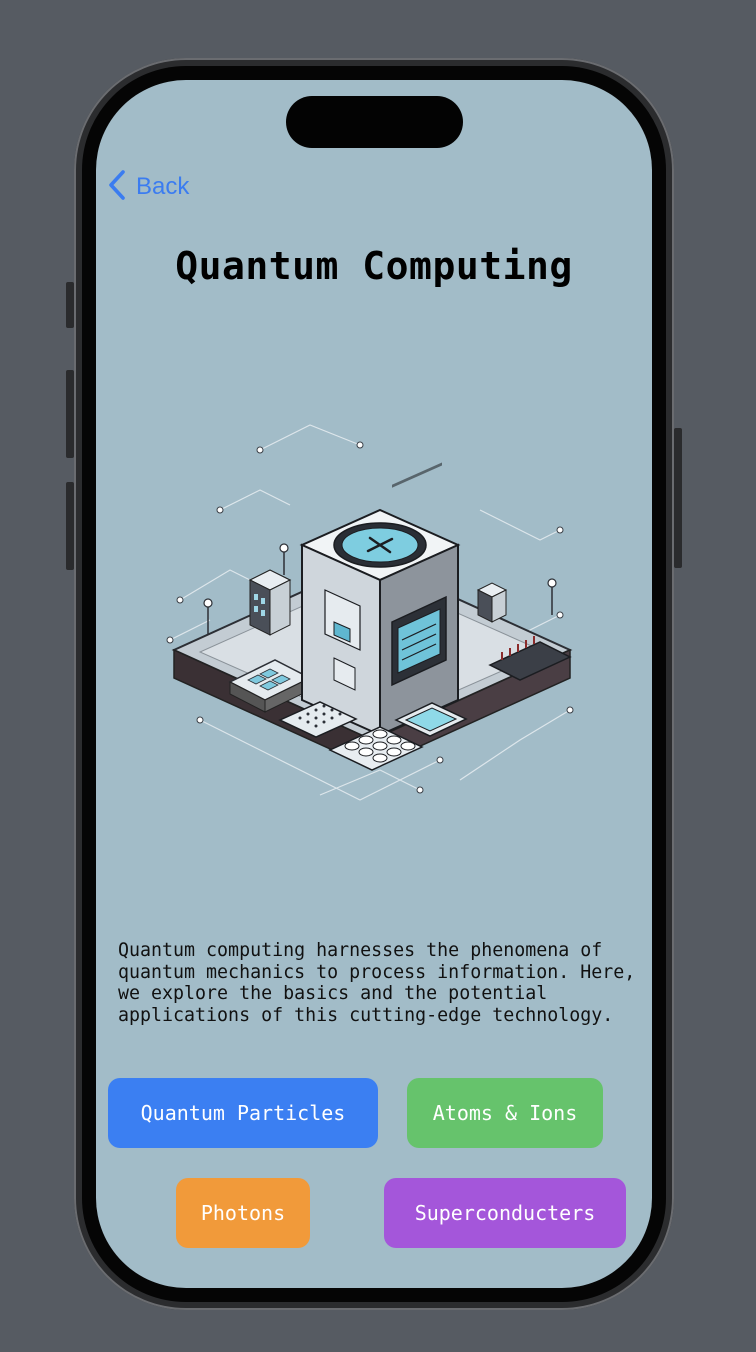  Describe the element at coordinates (243, 1113) in the screenshot. I see `quantum-particles-button: Quantum Particles` at that location.